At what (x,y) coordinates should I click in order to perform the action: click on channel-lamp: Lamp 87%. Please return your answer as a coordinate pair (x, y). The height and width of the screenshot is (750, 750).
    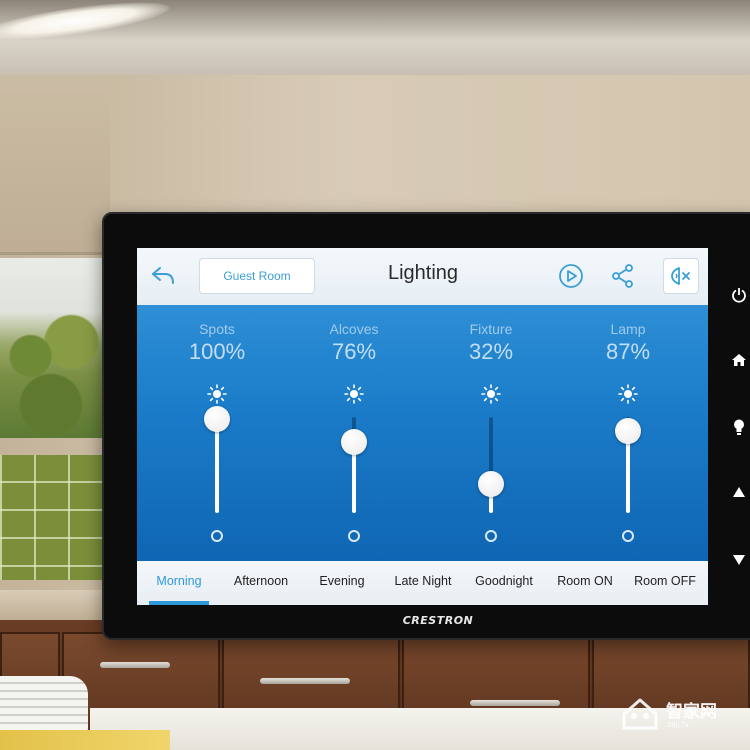
    Looking at the image, I should click on (628, 433).